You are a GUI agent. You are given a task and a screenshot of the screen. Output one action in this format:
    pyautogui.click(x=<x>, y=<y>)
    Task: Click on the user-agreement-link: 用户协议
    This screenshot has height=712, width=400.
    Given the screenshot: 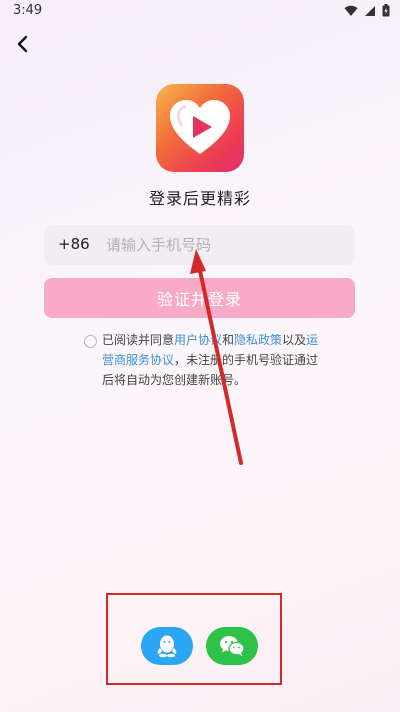 What is the action you would take?
    pyautogui.click(x=198, y=340)
    